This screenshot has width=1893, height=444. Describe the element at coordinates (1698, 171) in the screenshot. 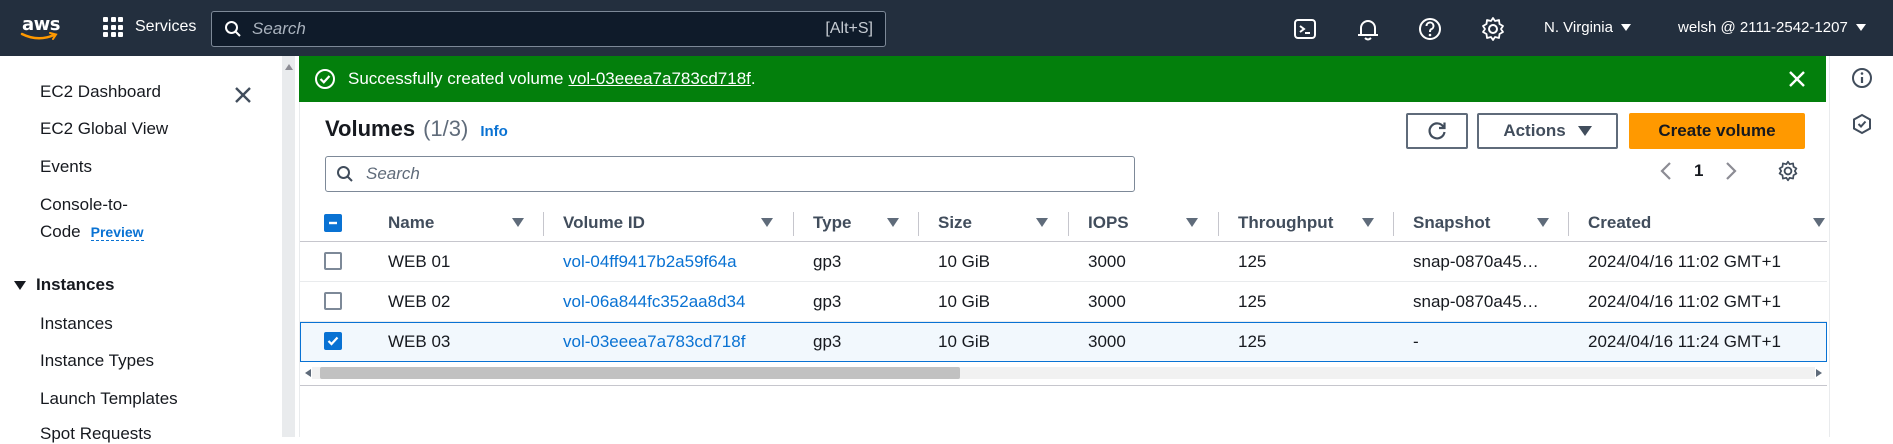

I see `page-number: 1` at that location.